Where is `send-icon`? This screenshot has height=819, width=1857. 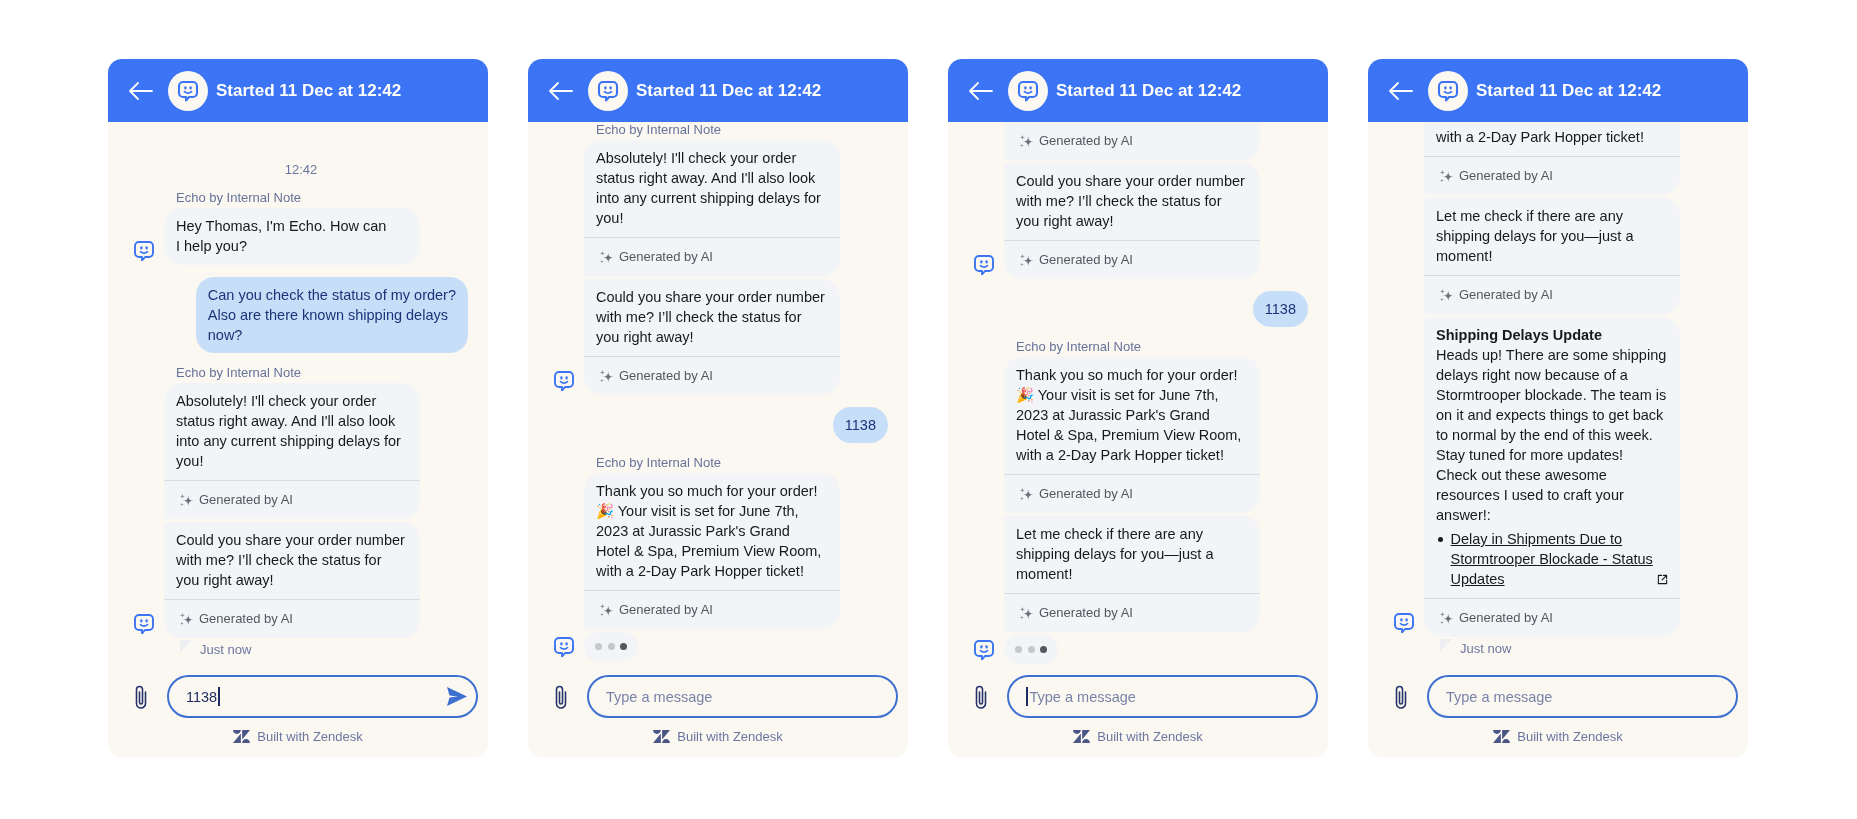
send-icon is located at coordinates (457, 696).